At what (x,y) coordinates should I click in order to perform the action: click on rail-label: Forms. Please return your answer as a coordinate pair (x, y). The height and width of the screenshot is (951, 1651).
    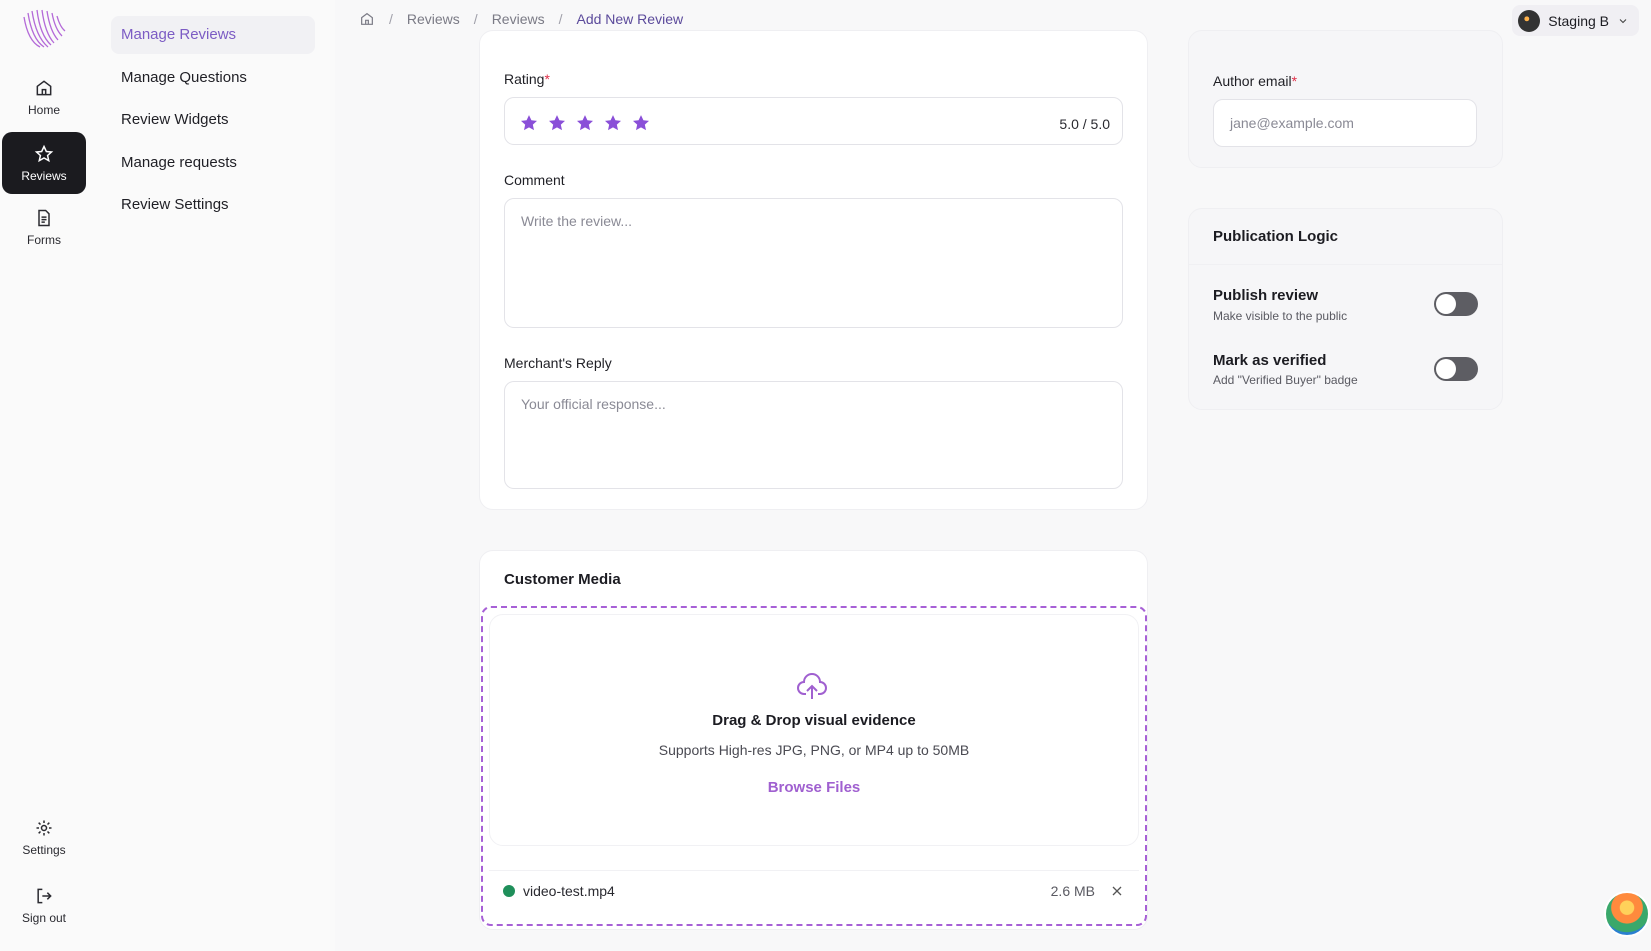
    Looking at the image, I should click on (44, 239).